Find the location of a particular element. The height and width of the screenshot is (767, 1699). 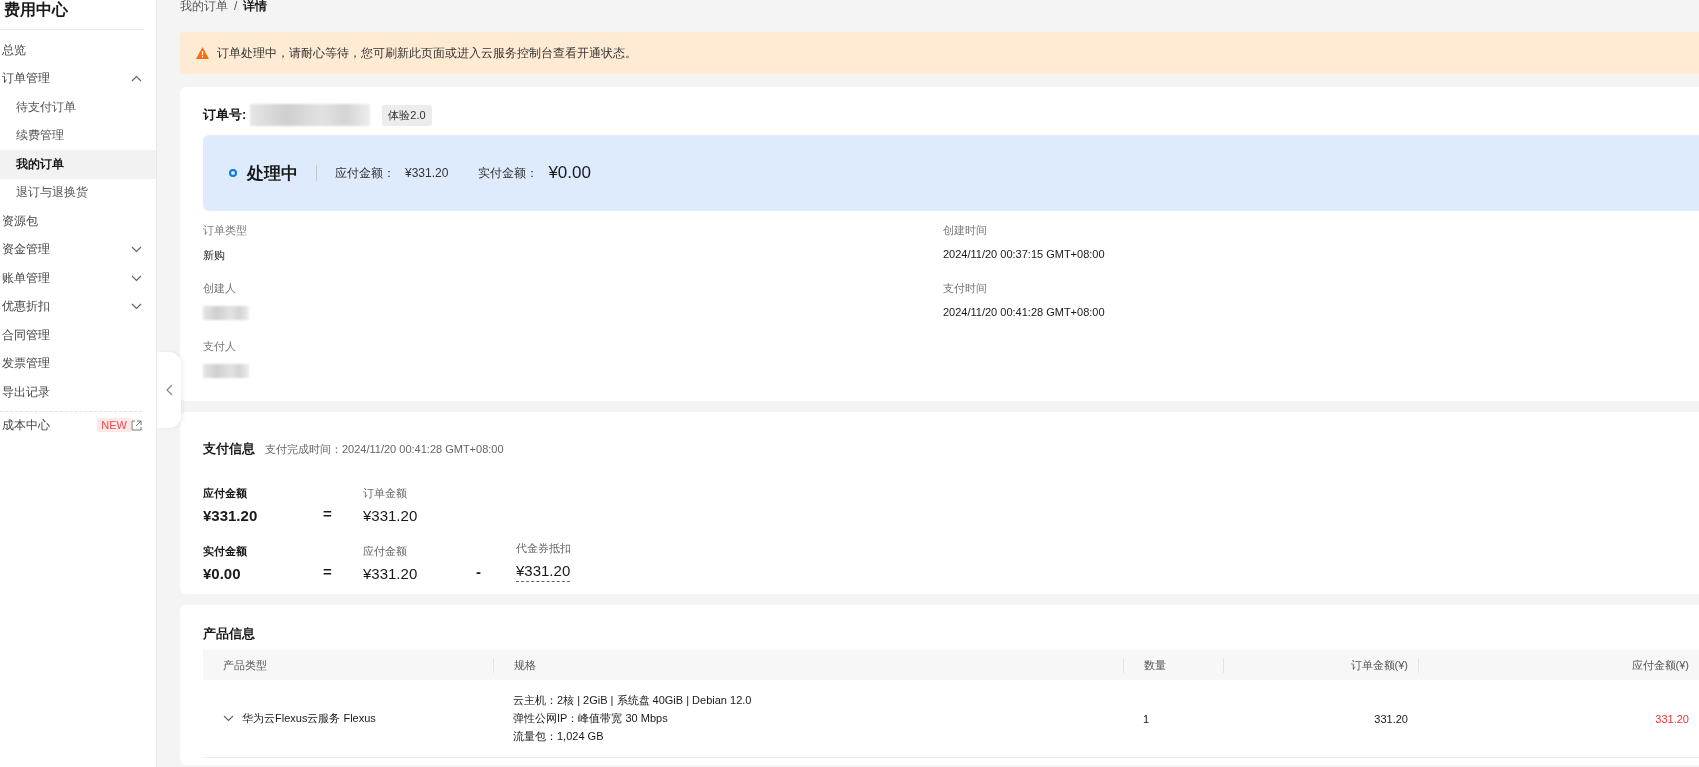

warning-icon is located at coordinates (202, 53).